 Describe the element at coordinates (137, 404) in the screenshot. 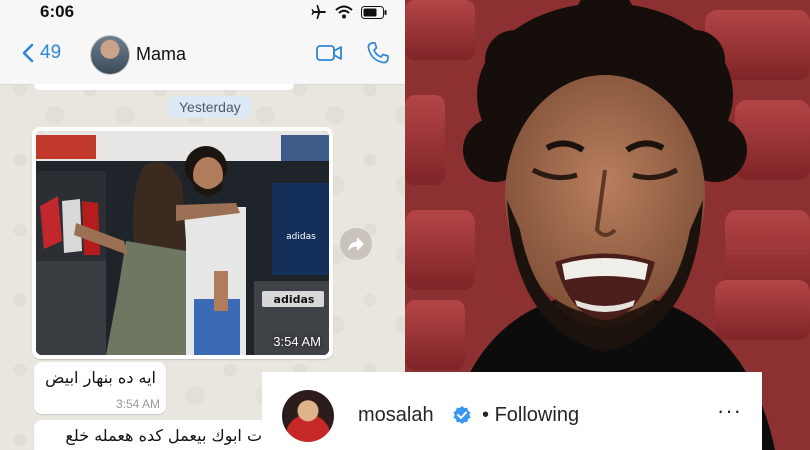

I see `message-timestamp: 3:54 AM` at that location.